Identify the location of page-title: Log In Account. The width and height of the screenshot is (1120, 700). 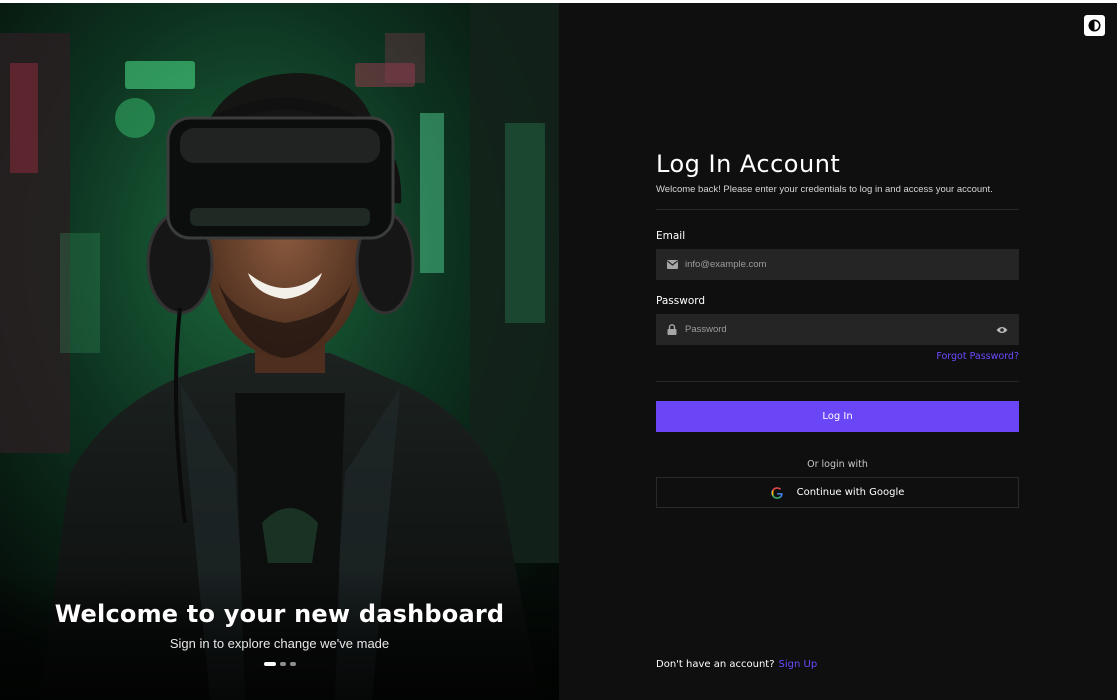
(748, 164).